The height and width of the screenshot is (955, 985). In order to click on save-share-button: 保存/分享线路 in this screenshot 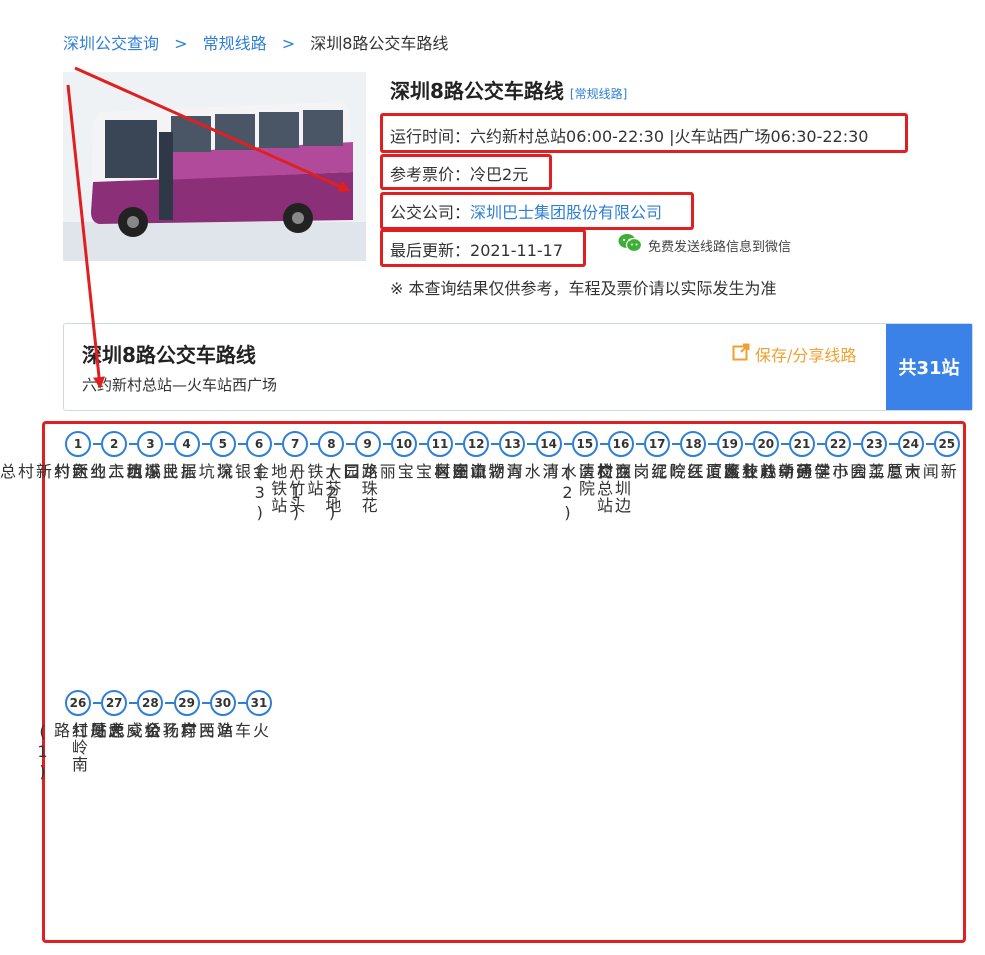, I will do `click(794, 354)`.